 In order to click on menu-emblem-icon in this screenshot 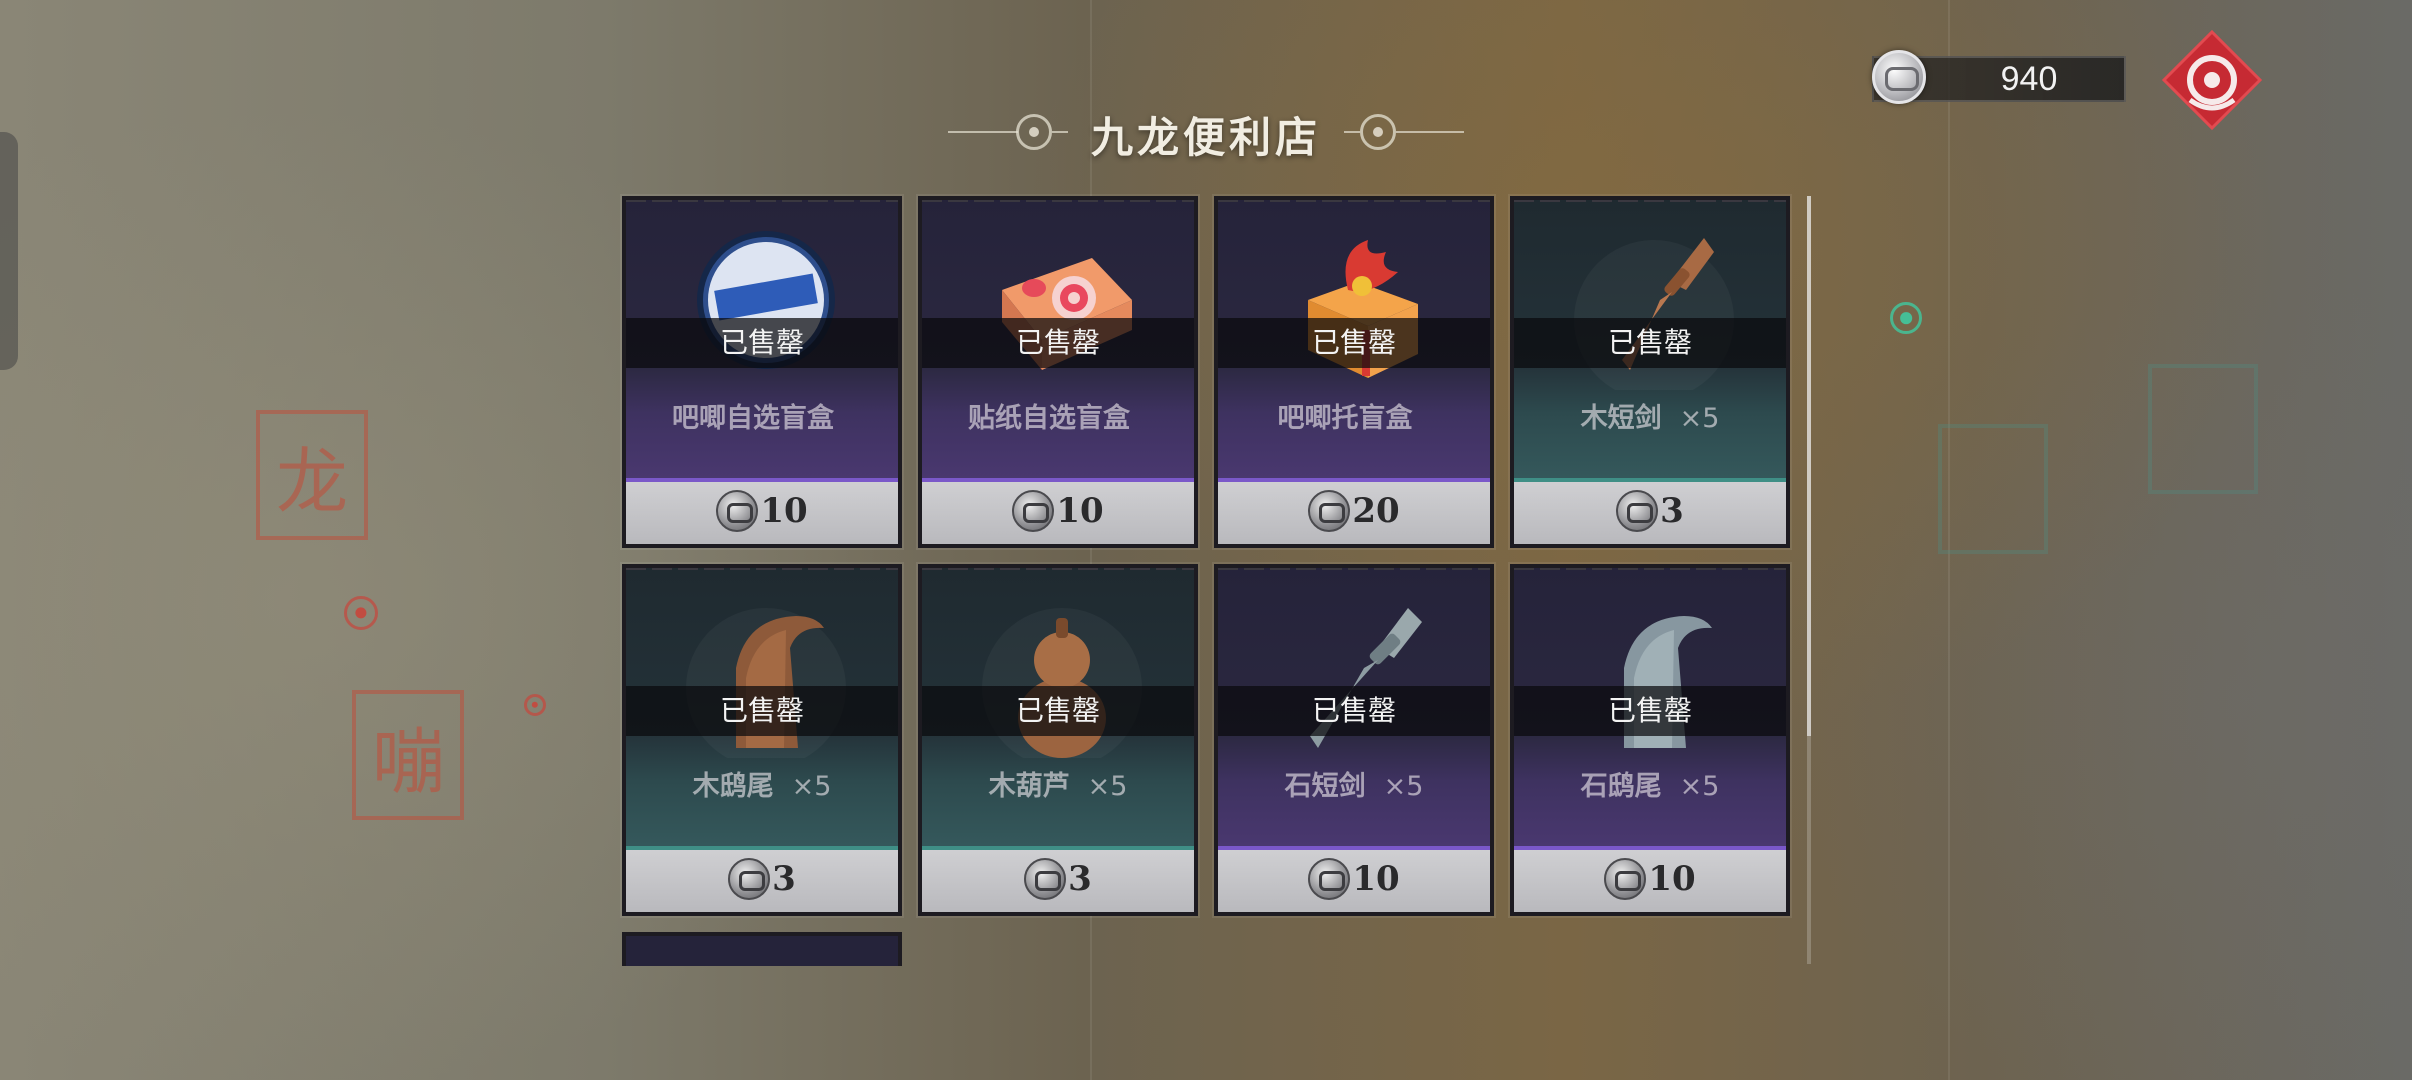, I will do `click(2212, 80)`.